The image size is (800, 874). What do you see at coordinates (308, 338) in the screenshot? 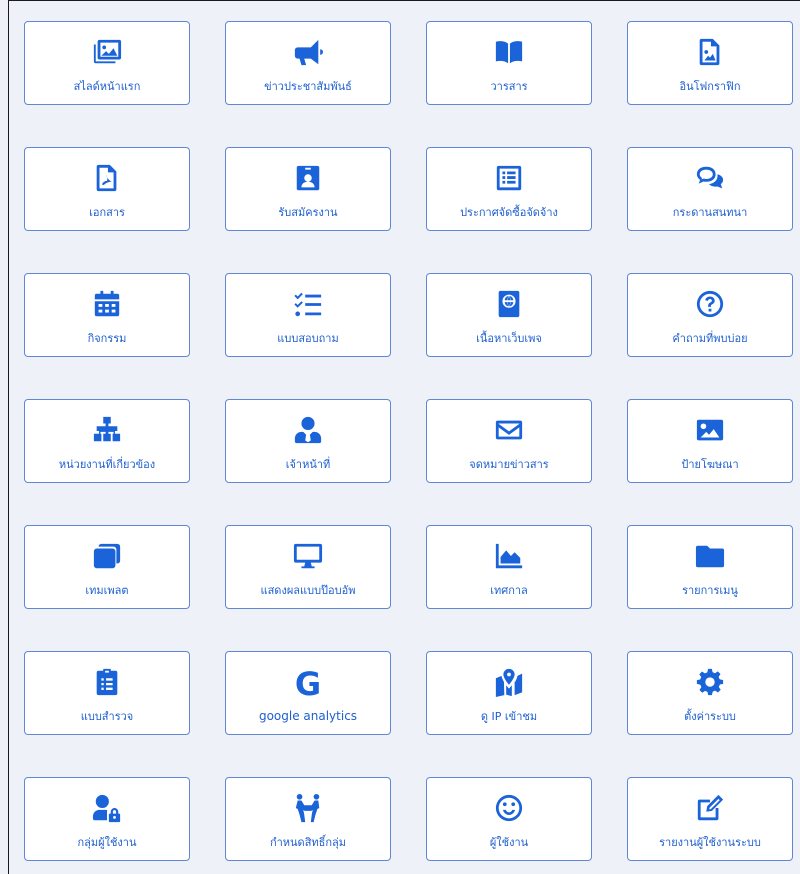
I see `tile-label: แบบสอบถาม` at bounding box center [308, 338].